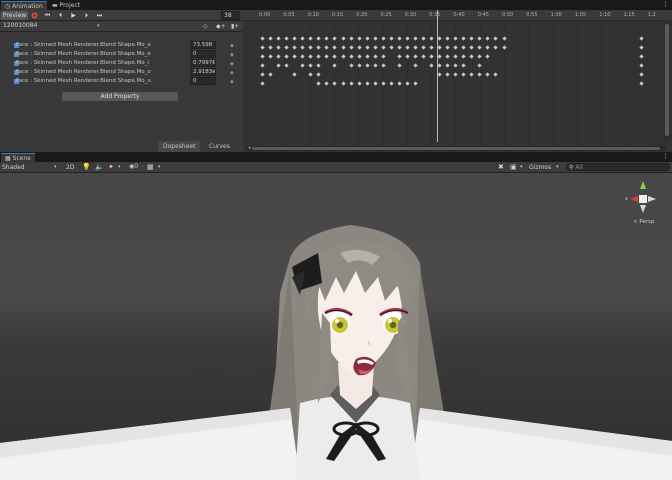  What do you see at coordinates (643, 222) in the screenshot?
I see `perspective-toggle: < Persp` at bounding box center [643, 222].